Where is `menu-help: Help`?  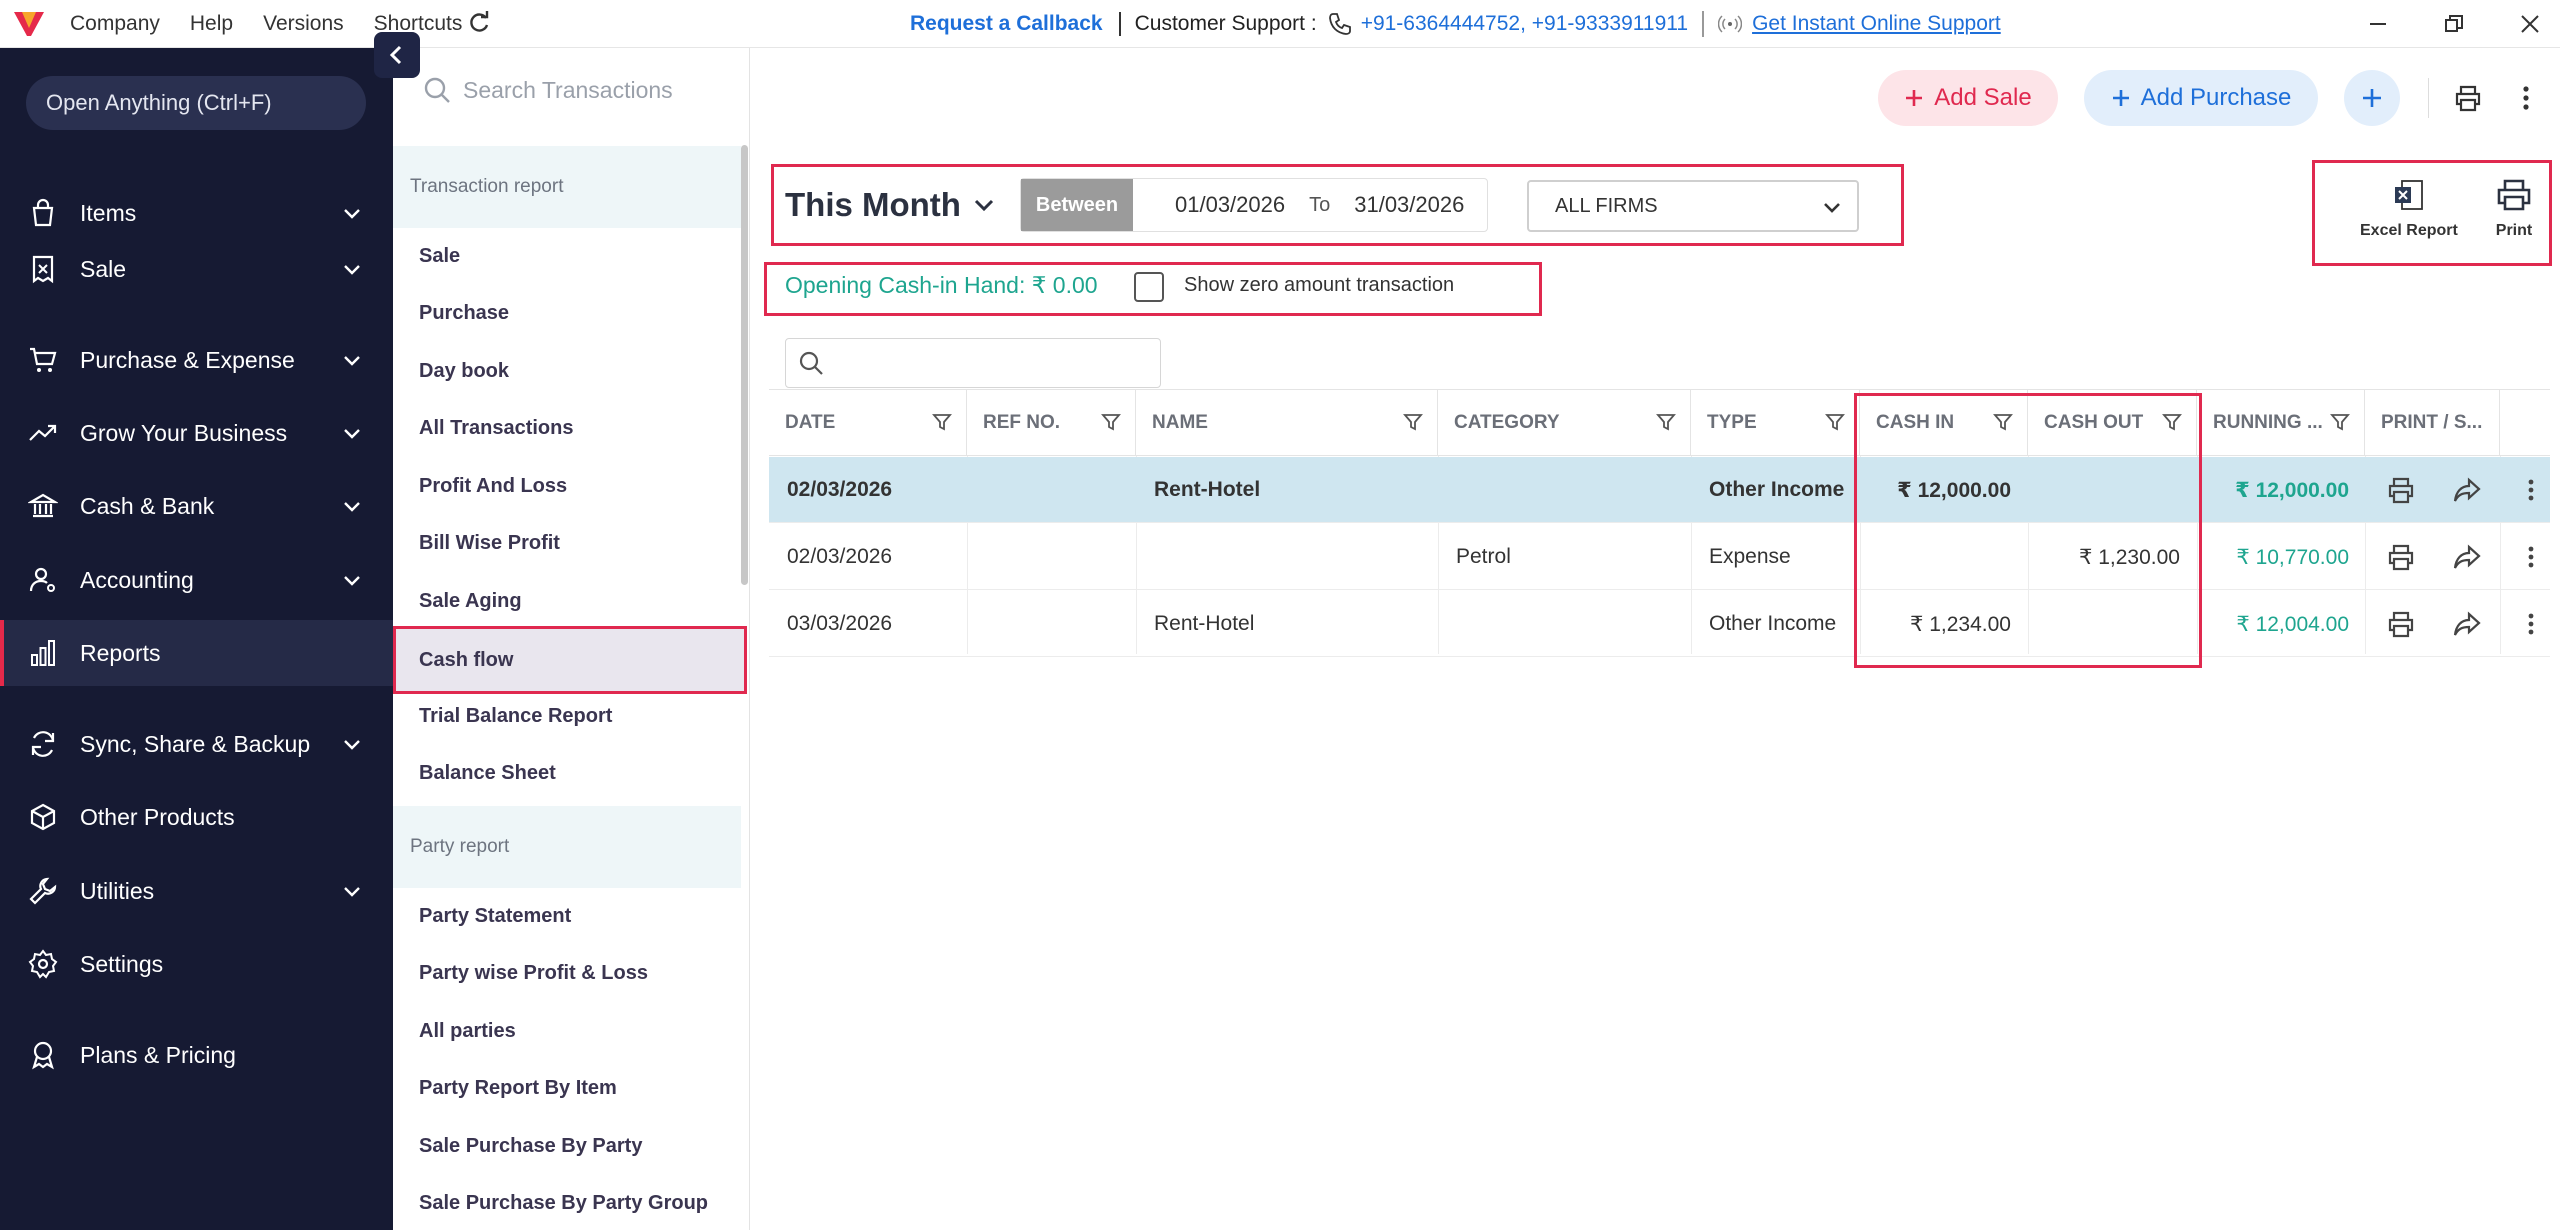 menu-help: Help is located at coordinates (211, 24).